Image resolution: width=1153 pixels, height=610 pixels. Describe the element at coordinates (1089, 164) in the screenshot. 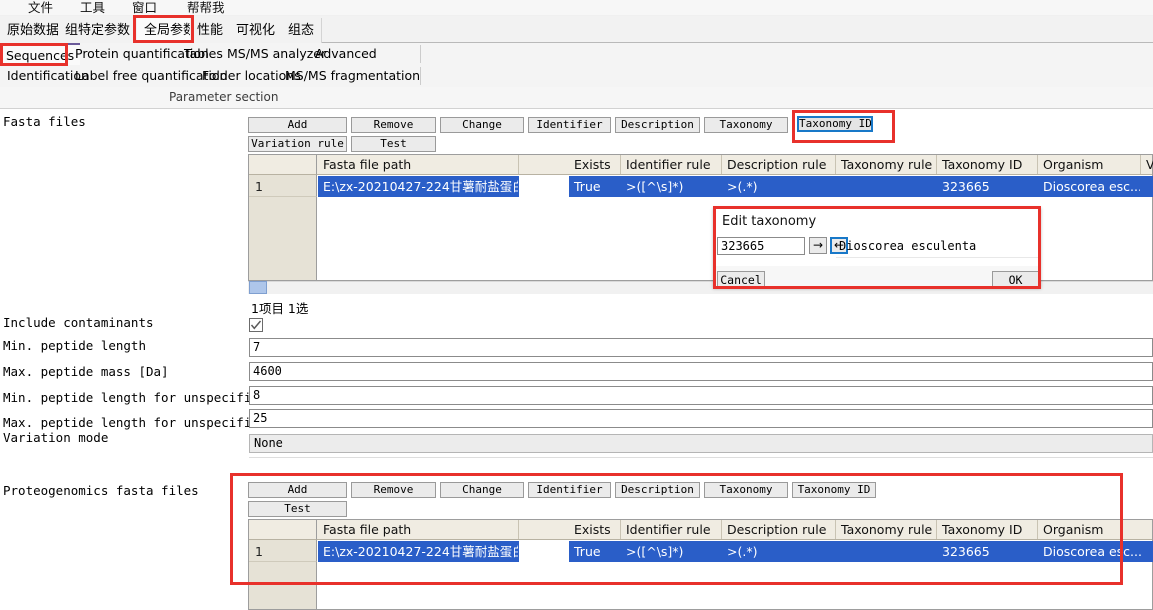

I see `col-organism: Organism` at that location.